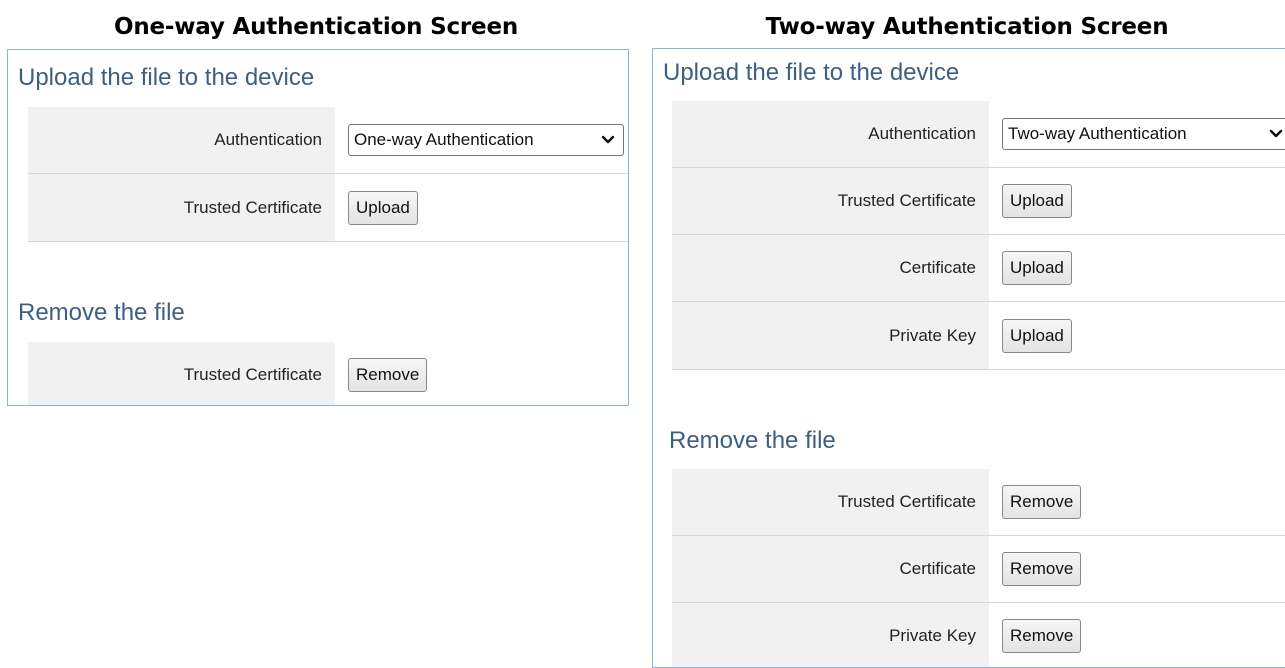 This screenshot has height=668, width=1285. I want to click on upload-certificate-button: Upload, so click(1037, 268).